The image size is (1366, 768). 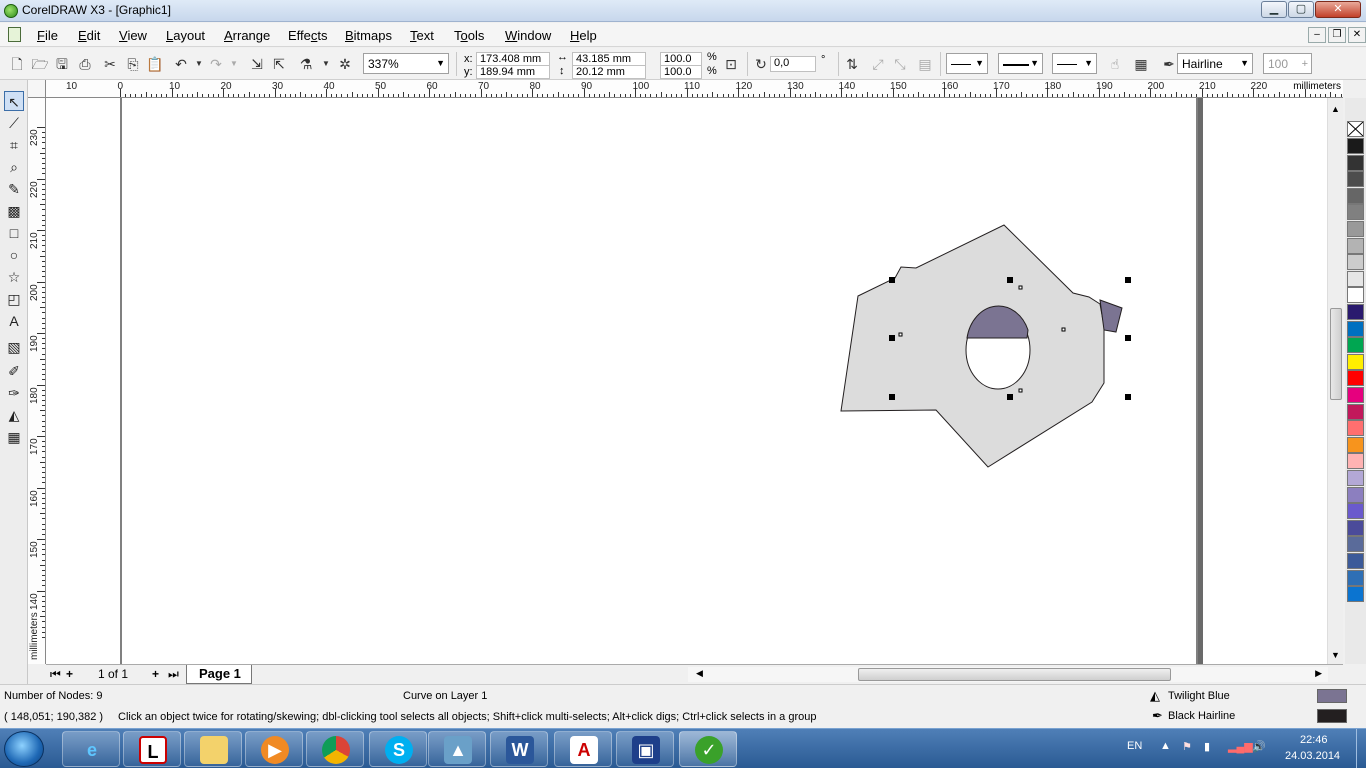 What do you see at coordinates (155, 674) in the screenshot?
I see `add-page-after-icon: +` at bounding box center [155, 674].